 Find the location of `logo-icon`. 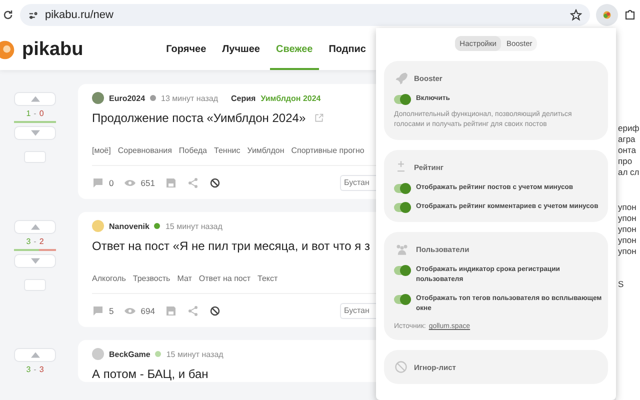

logo-icon is located at coordinates (8, 50).